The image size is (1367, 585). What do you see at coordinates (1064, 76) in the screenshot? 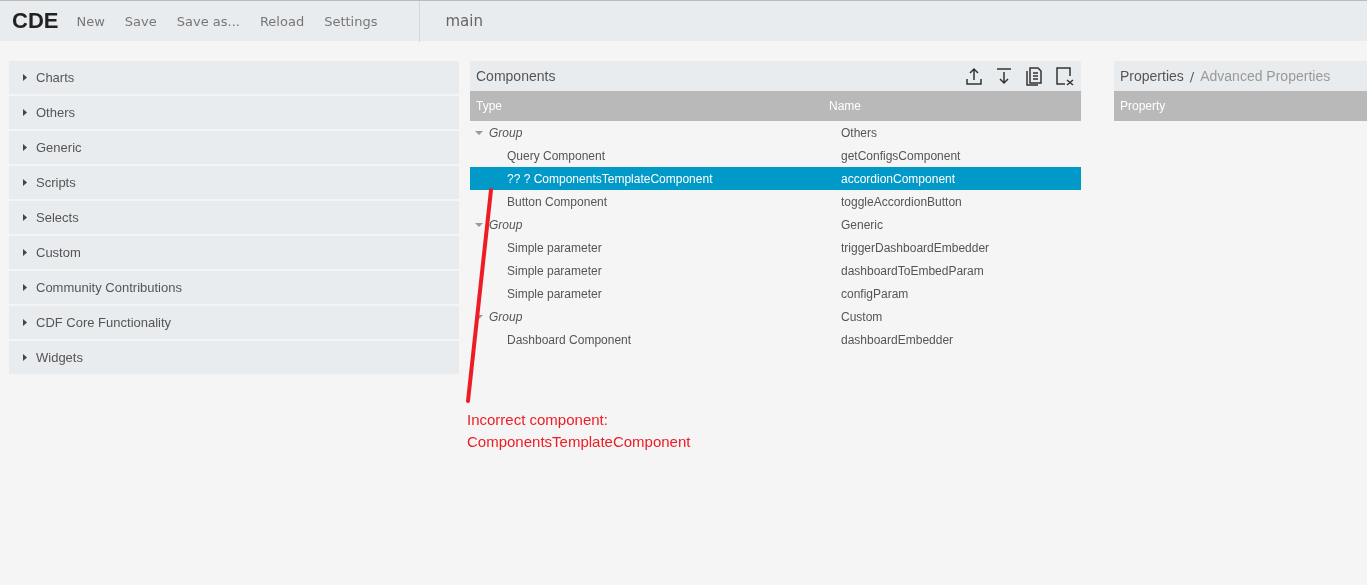
I see `delete-icon` at bounding box center [1064, 76].